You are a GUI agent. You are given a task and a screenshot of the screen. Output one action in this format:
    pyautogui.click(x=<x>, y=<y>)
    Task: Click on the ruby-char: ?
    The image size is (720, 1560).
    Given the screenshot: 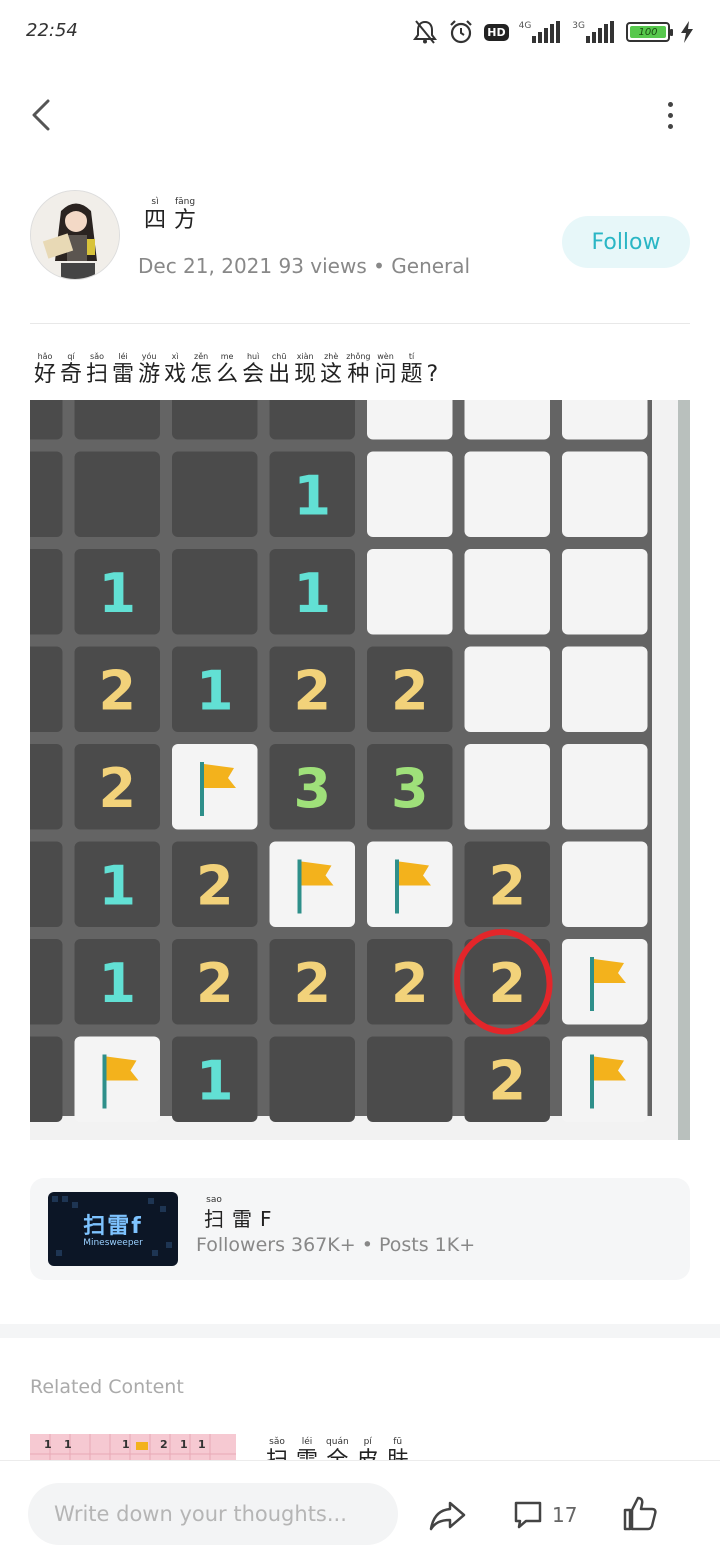 What is the action you would take?
    pyautogui.click(x=432, y=374)
    